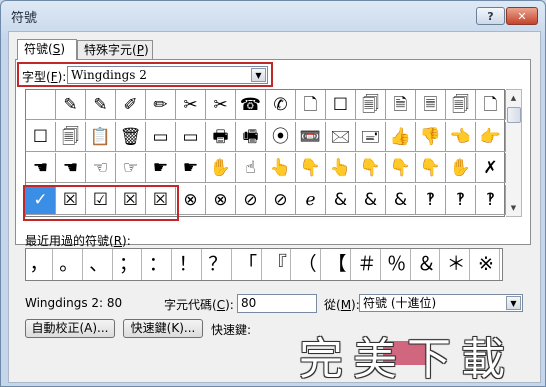 The width and height of the screenshot is (546, 387). I want to click on recent-symbol-cell: 。, so click(69, 264).